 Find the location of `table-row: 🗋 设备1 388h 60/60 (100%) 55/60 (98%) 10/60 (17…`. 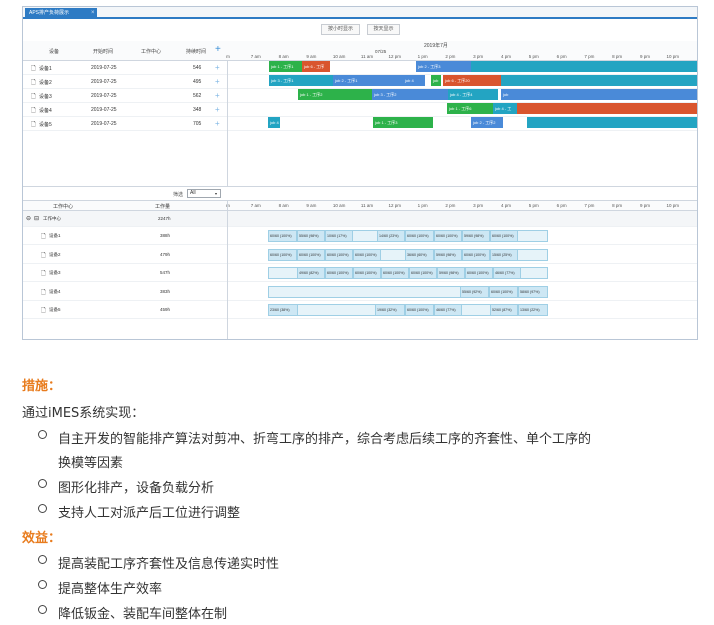

table-row: 🗋 设备1 388h 60/60 (100%) 55/60 (98%) 10/60 (17… is located at coordinates (360, 236).